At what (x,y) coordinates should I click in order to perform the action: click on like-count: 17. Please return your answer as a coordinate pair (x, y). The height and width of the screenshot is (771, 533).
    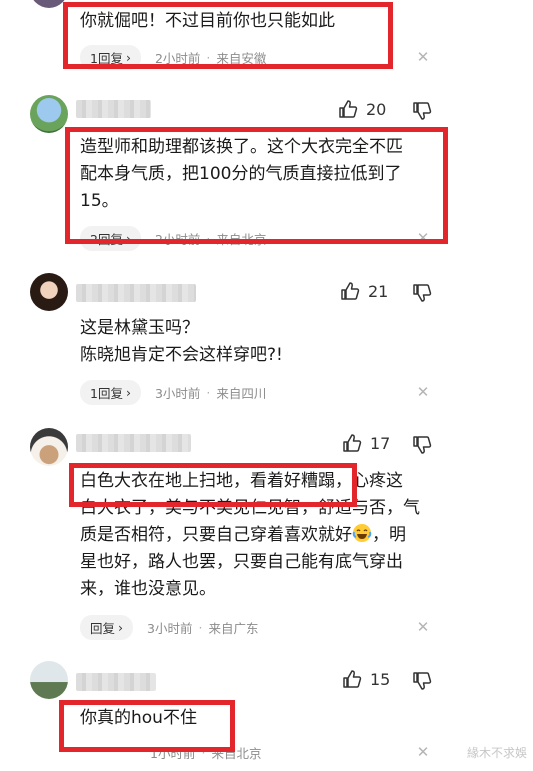
    Looking at the image, I should click on (380, 443).